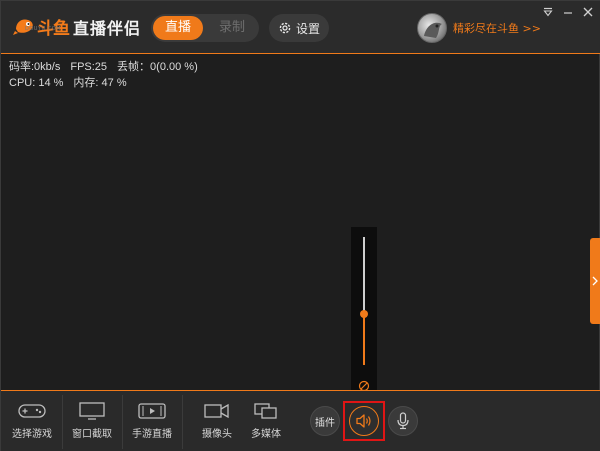 This screenshot has height=451, width=600. What do you see at coordinates (217, 434) in the screenshot?
I see `camera-label: 摄像头` at bounding box center [217, 434].